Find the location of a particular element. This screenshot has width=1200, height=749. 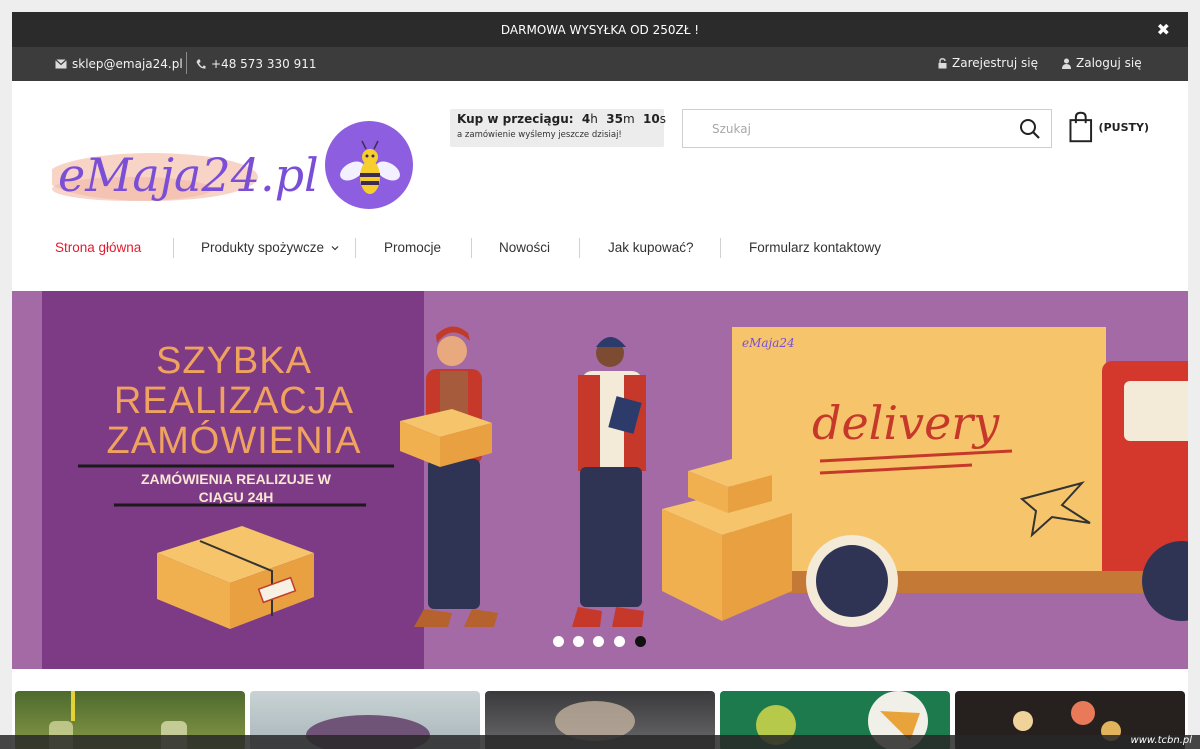

nav-food-products: Produkty spożywcze is located at coordinates (270, 247).